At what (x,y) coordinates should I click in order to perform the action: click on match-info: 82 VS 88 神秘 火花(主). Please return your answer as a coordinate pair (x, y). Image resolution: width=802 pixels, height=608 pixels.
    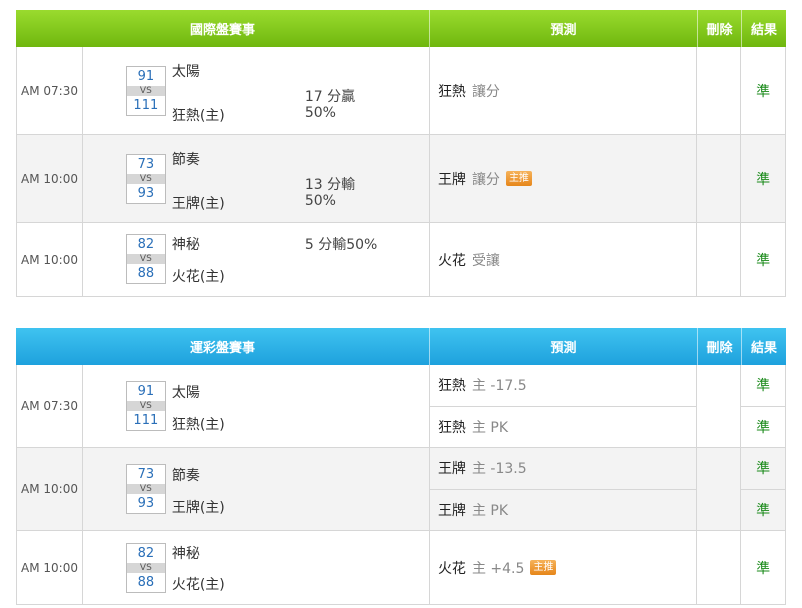
    Looking at the image, I should click on (256, 567).